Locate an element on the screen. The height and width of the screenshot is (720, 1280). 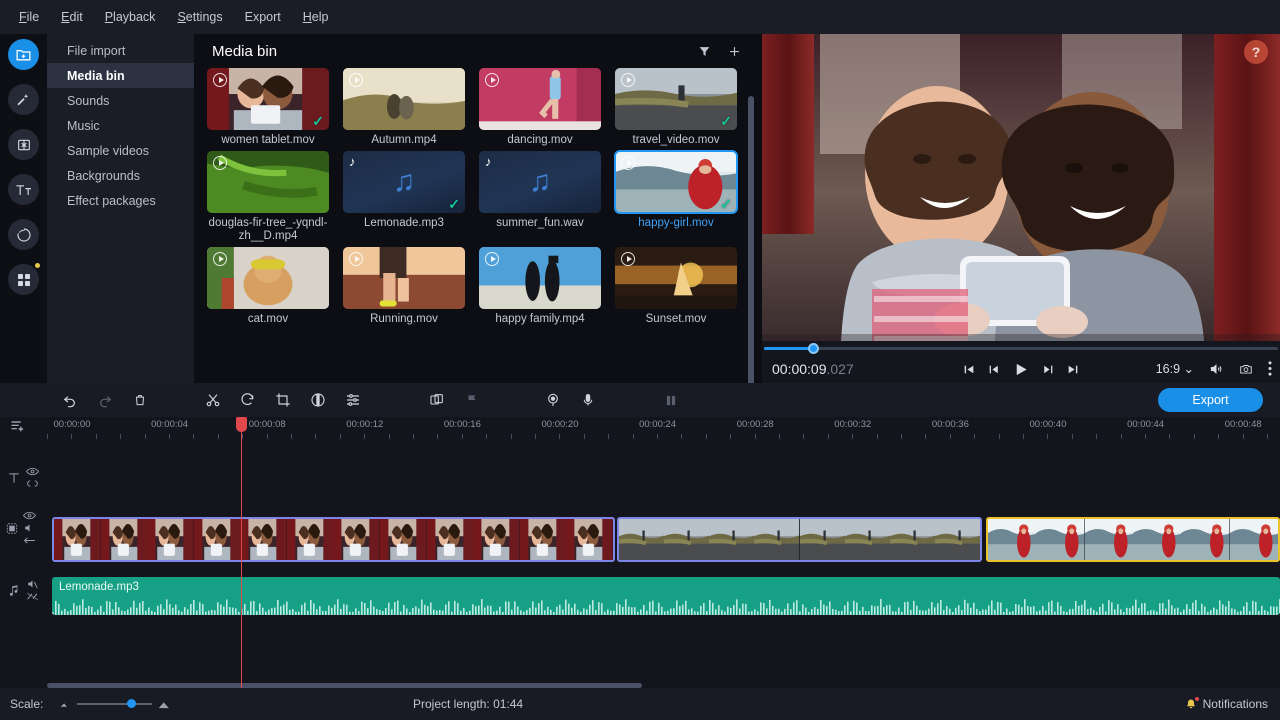
menu-file: FFileile is located at coordinates (29, 17).